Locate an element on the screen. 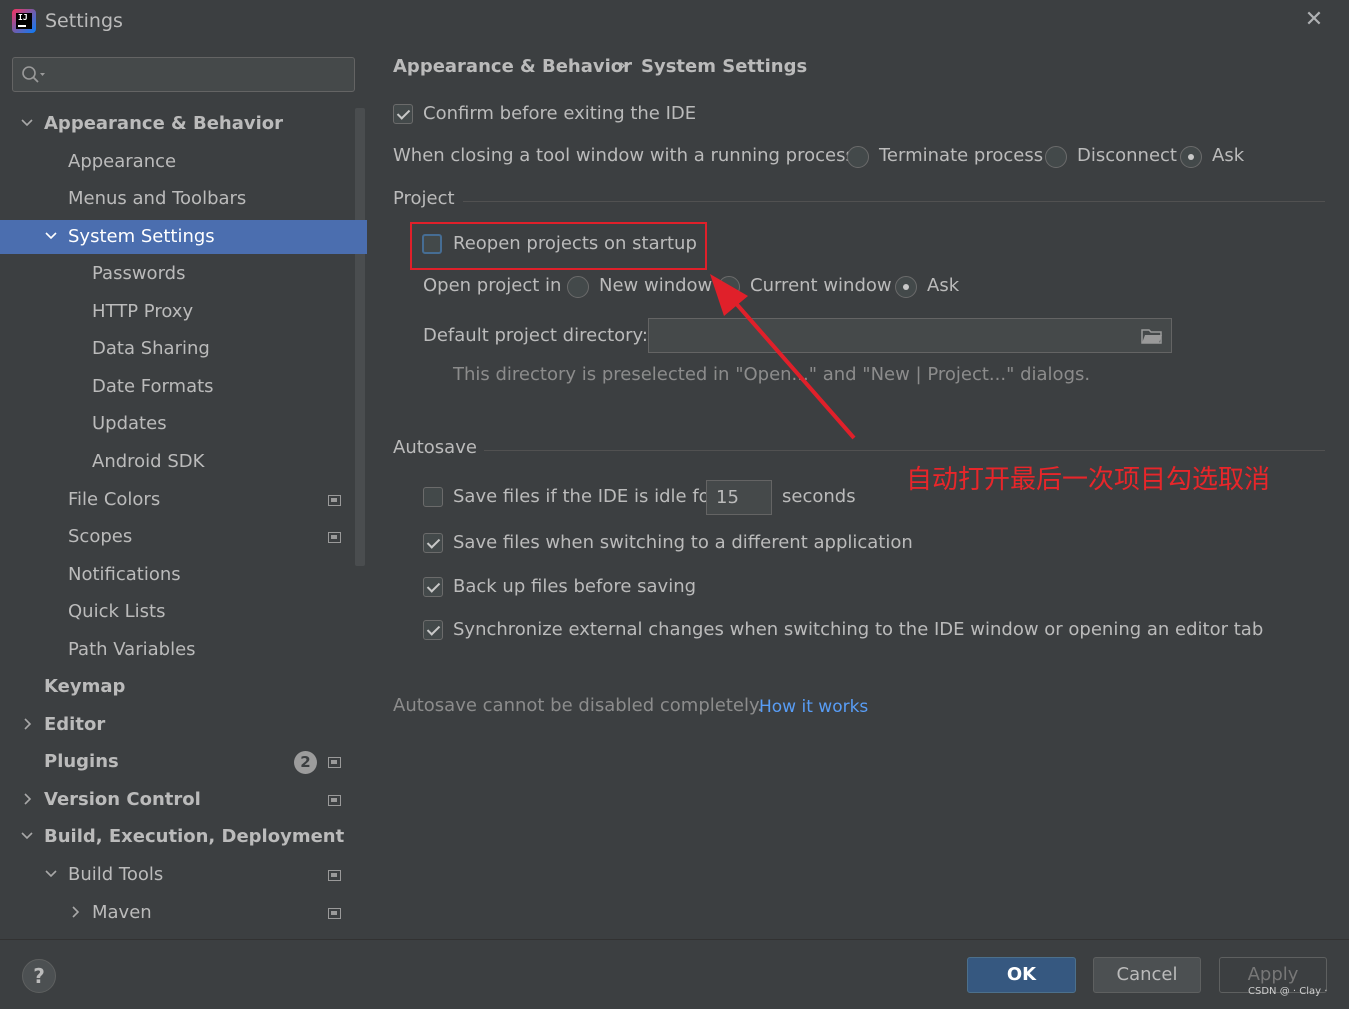  breadcrumb-current: System Settings is located at coordinates (724, 66).